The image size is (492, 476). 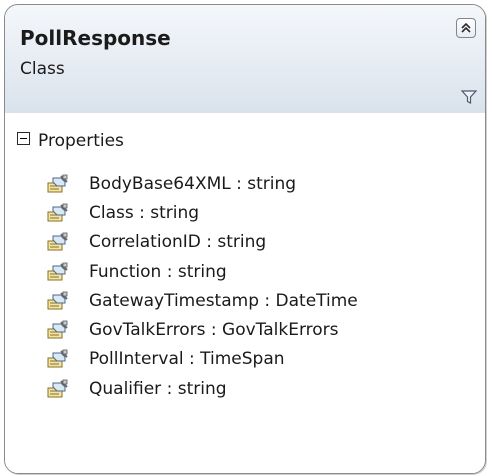 What do you see at coordinates (158, 271) in the screenshot?
I see `member-label: Function : string` at bounding box center [158, 271].